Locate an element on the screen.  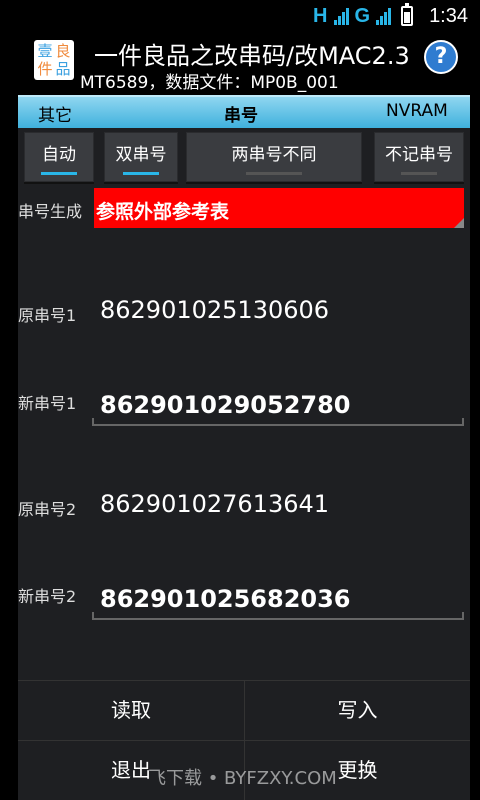
dual-serial-toggle-label: 双串号 is located at coordinates (141, 155).